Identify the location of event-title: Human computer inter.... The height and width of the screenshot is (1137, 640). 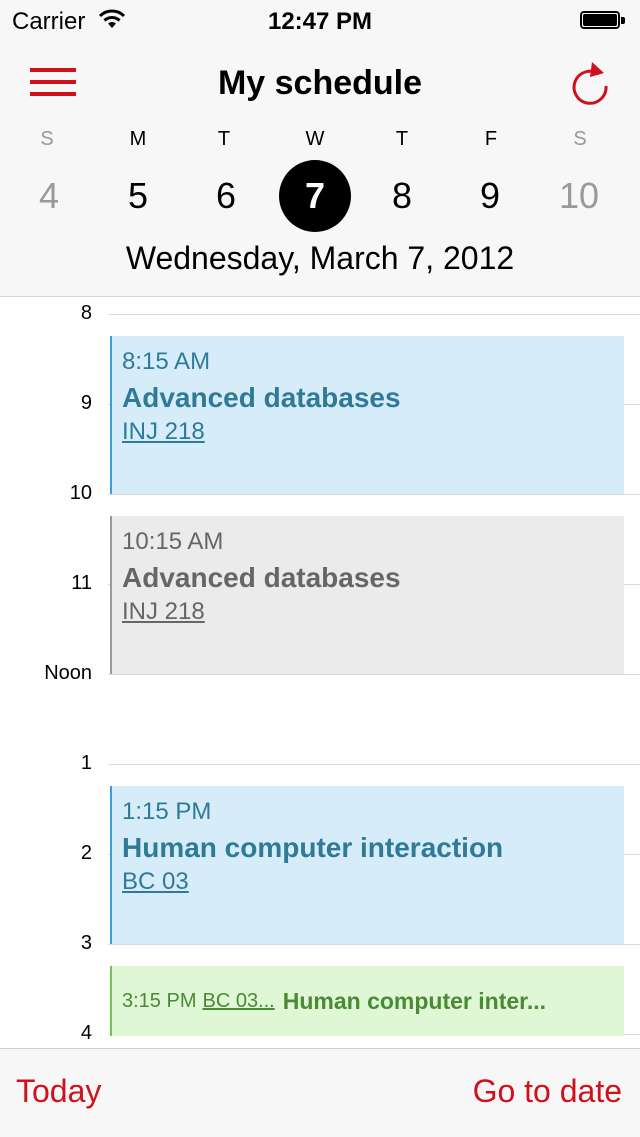
(414, 1000).